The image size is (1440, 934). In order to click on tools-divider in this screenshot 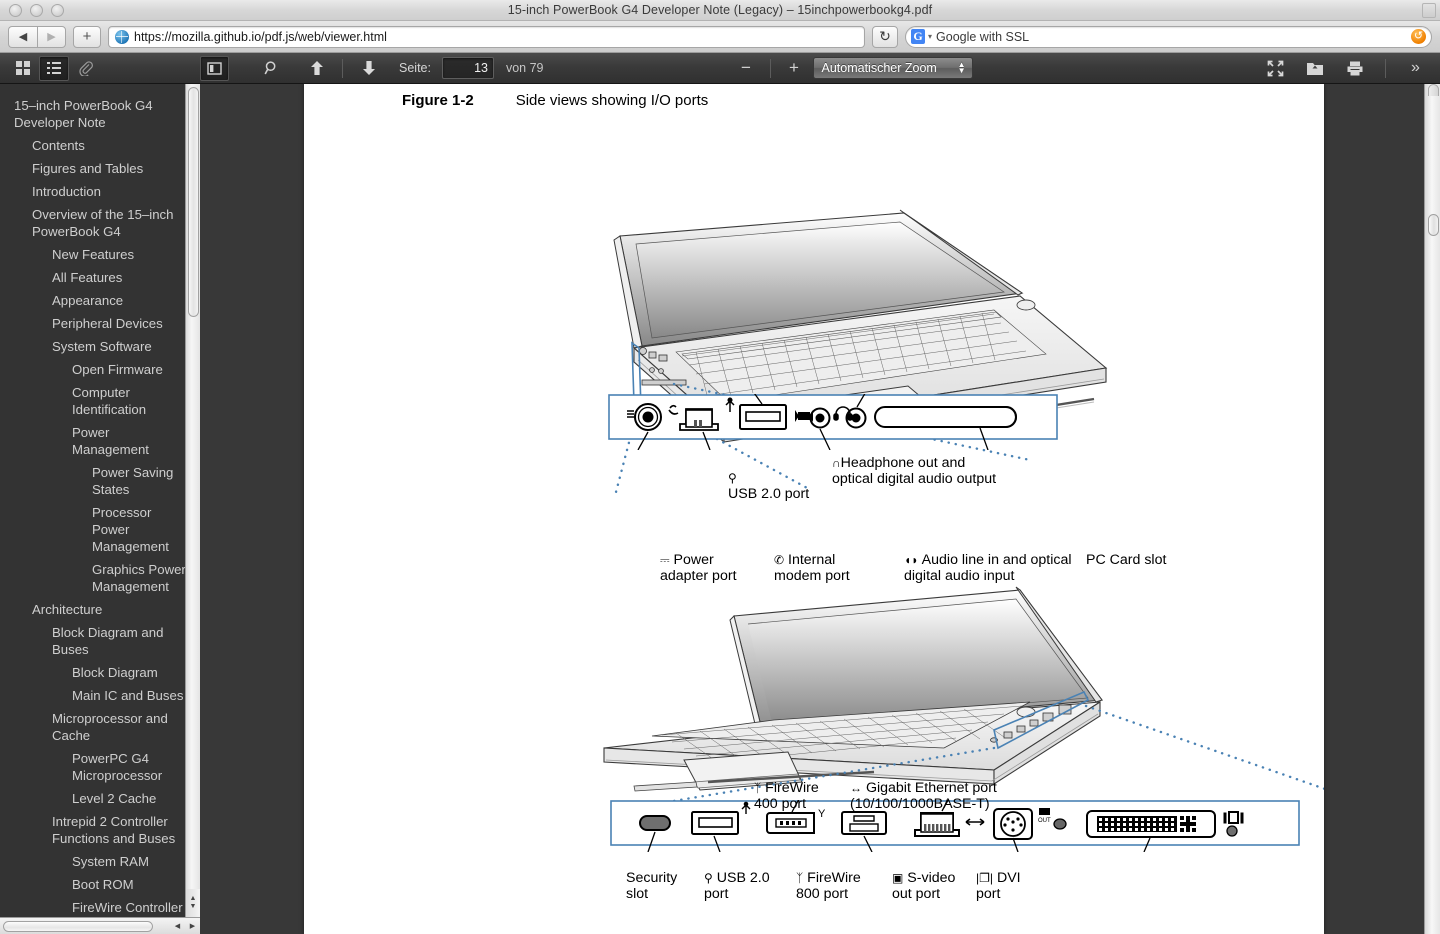, I will do `click(1385, 68)`.